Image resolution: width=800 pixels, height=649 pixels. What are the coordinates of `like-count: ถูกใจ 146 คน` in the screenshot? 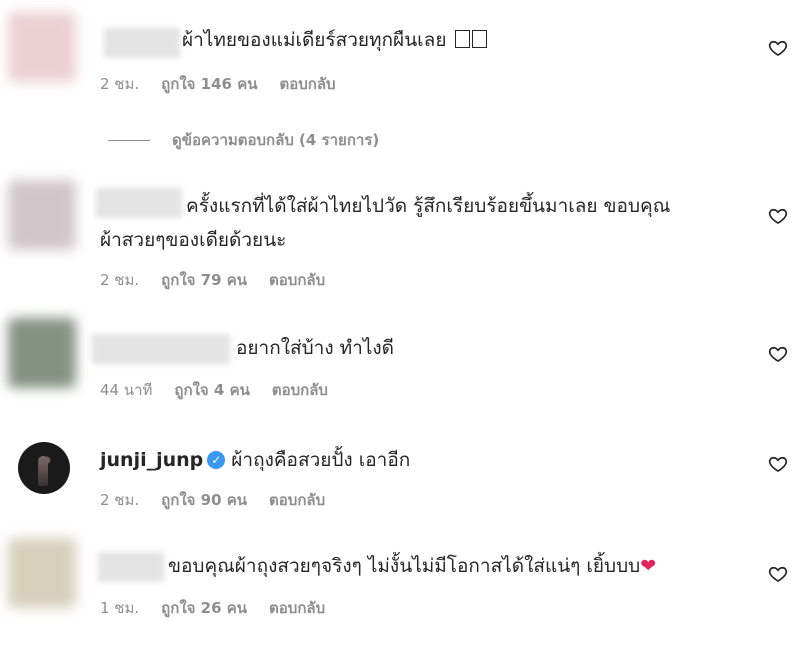 It's located at (209, 84).